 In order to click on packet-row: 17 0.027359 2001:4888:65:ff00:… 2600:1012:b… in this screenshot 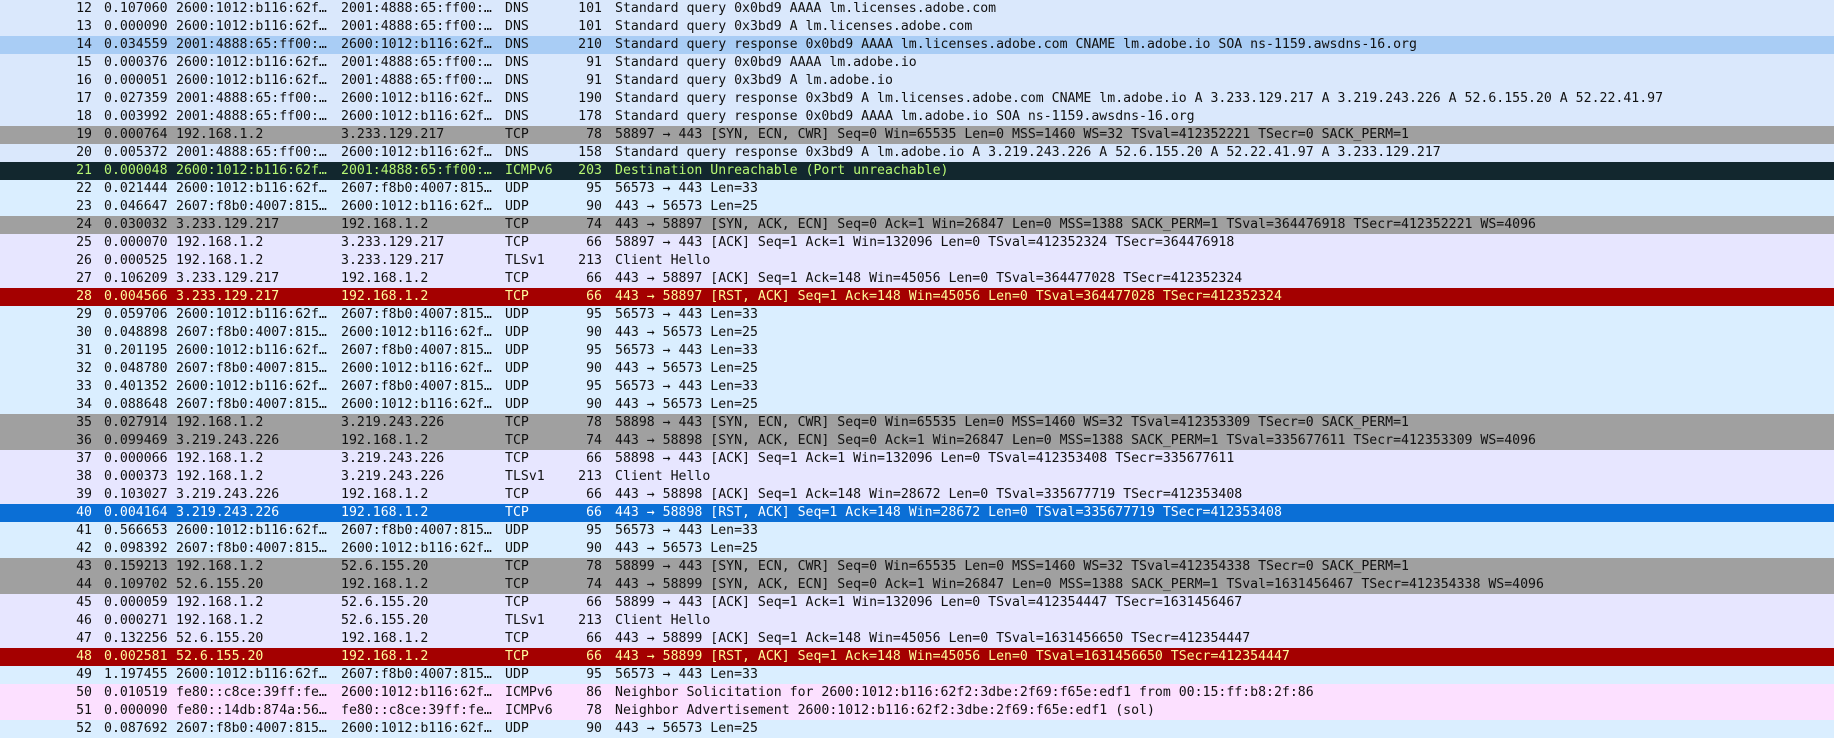, I will do `click(917, 99)`.